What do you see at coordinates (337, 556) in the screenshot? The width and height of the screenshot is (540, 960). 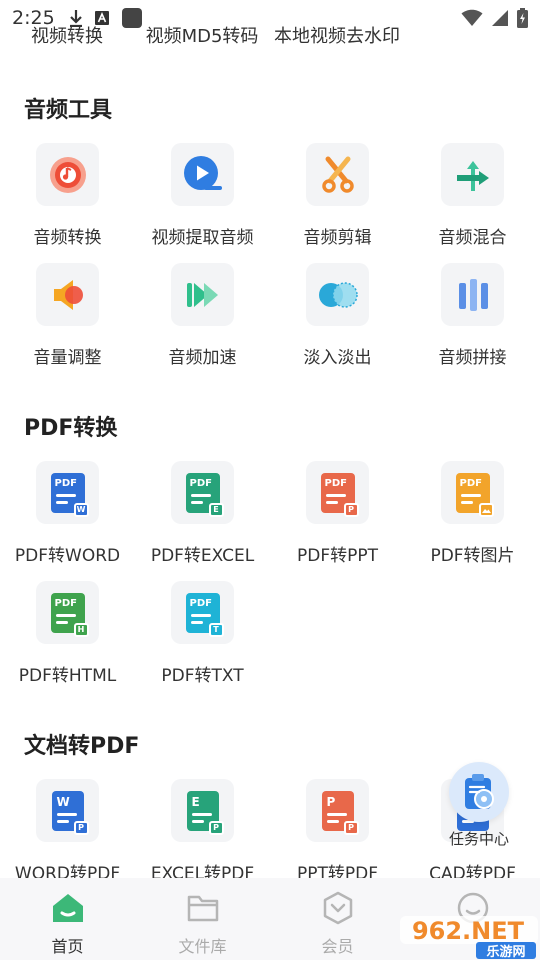 I see `tool-label: PDF转PPT` at bounding box center [337, 556].